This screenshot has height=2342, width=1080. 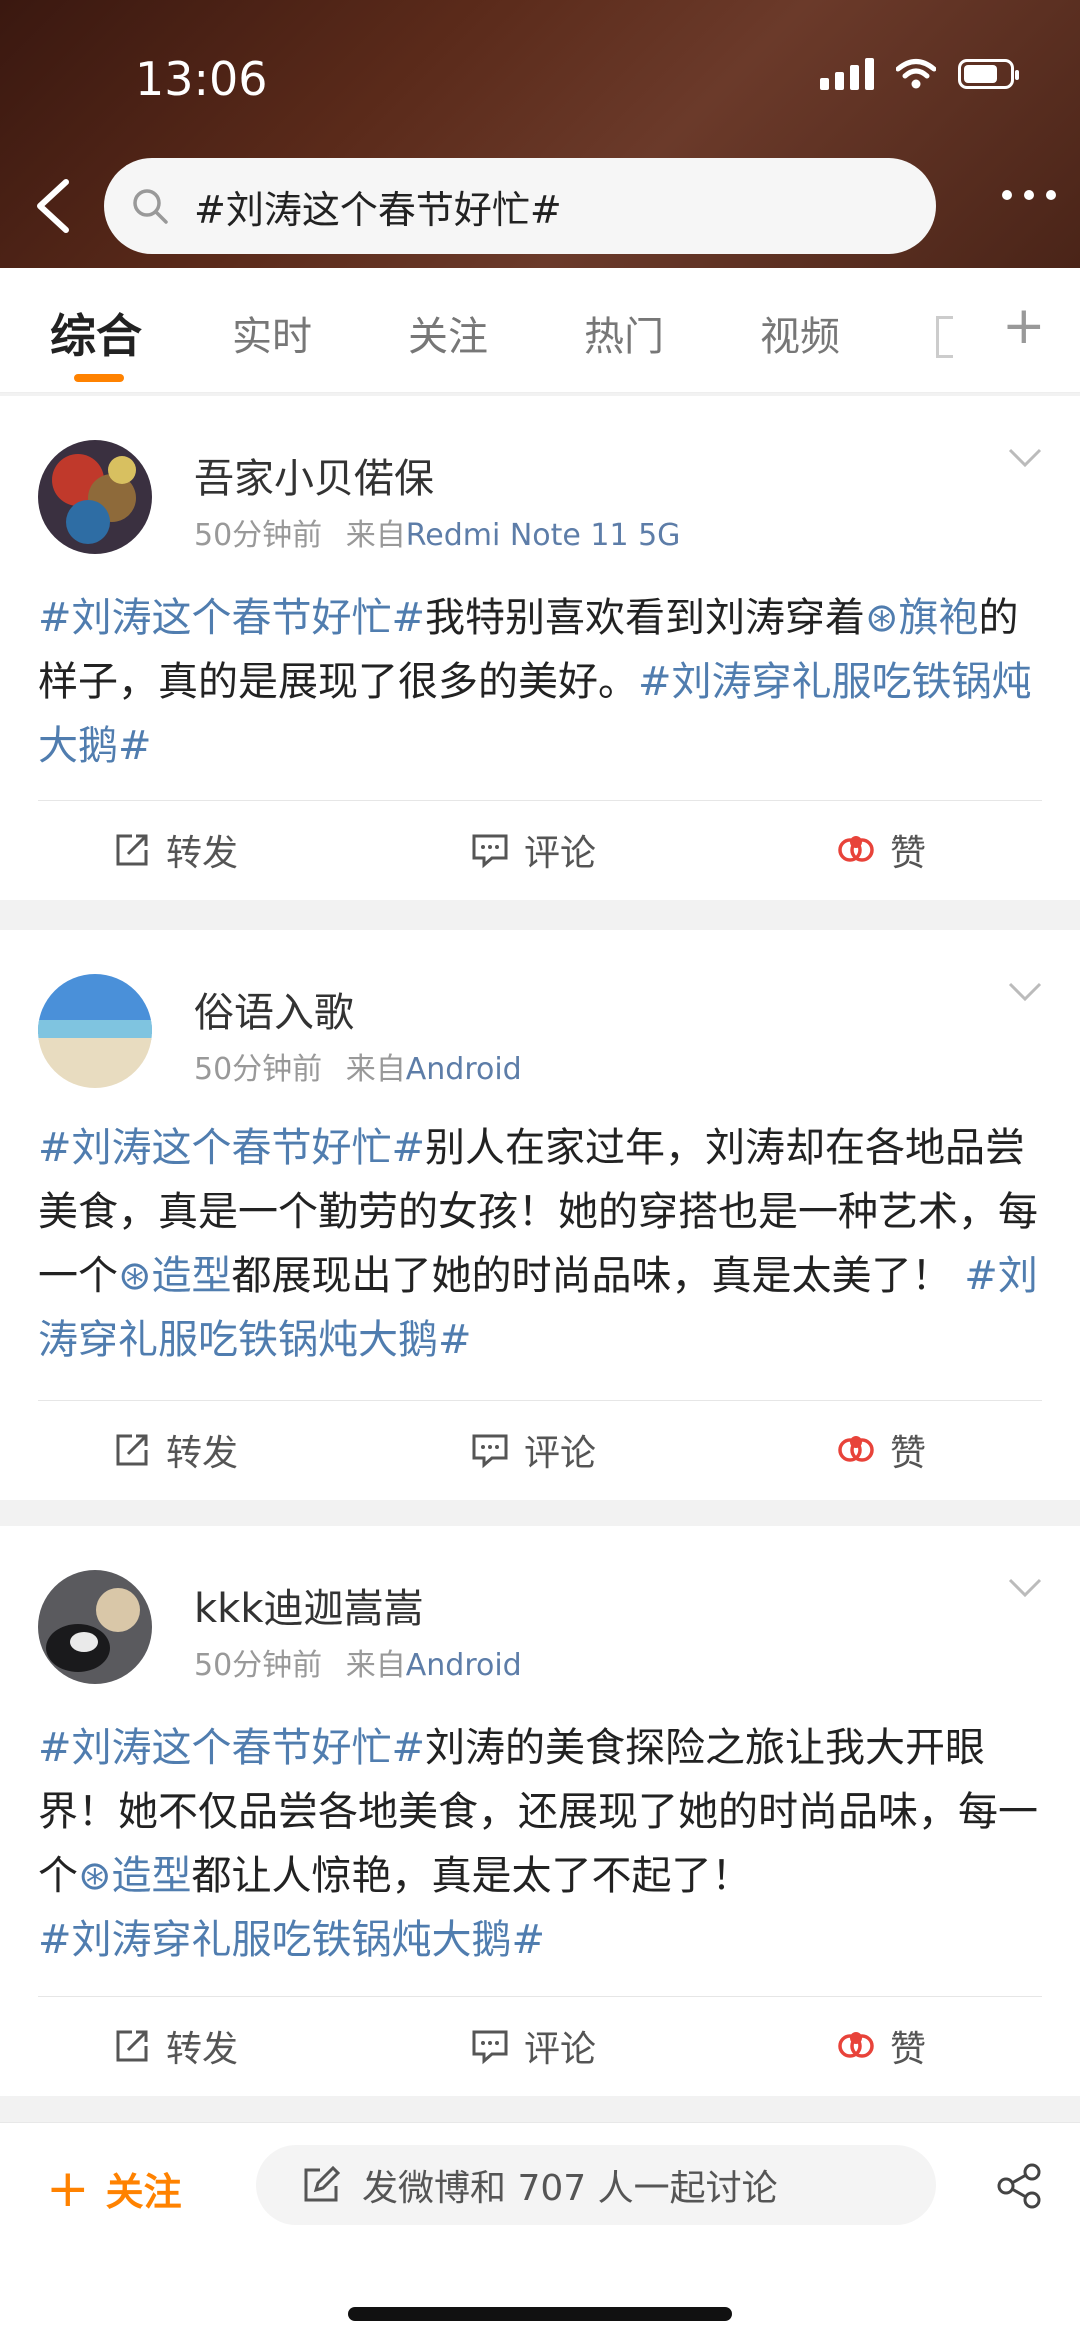 I want to click on wifi-icon, so click(x=916, y=74).